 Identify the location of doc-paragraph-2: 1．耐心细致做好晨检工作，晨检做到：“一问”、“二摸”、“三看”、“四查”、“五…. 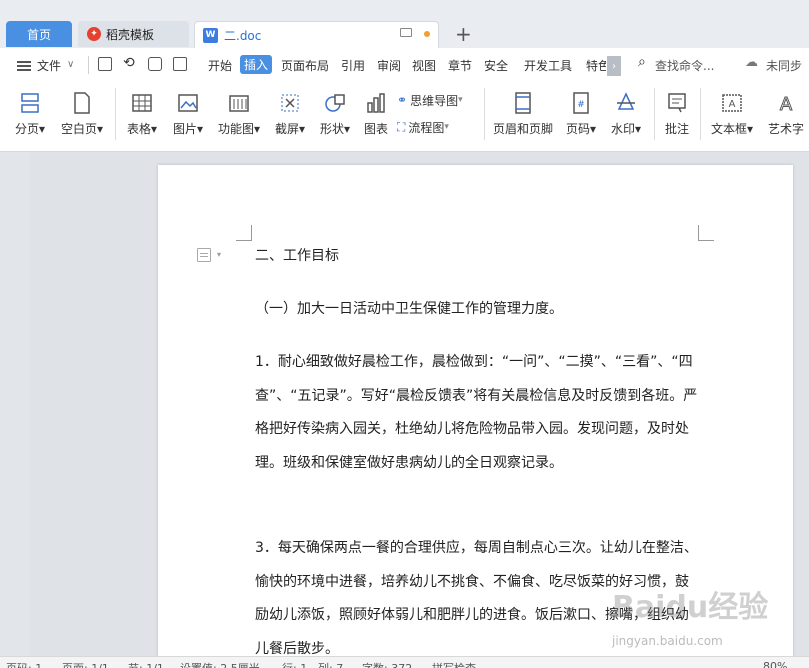
(477, 413).